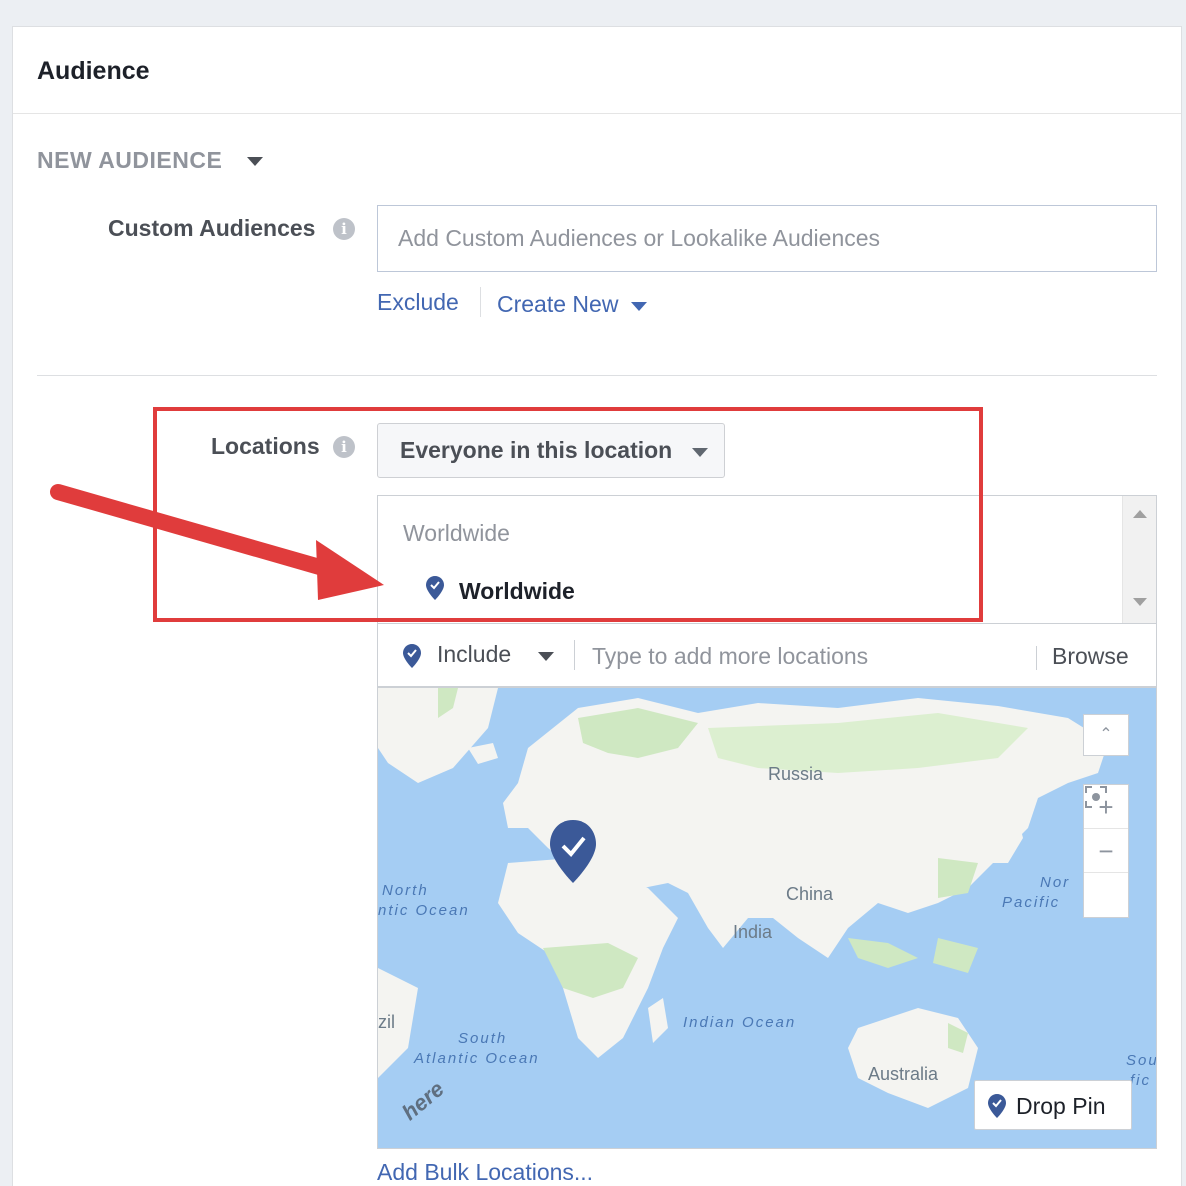 The width and height of the screenshot is (1186, 1186). What do you see at coordinates (1139, 560) in the screenshot?
I see `list-scrollbar` at bounding box center [1139, 560].